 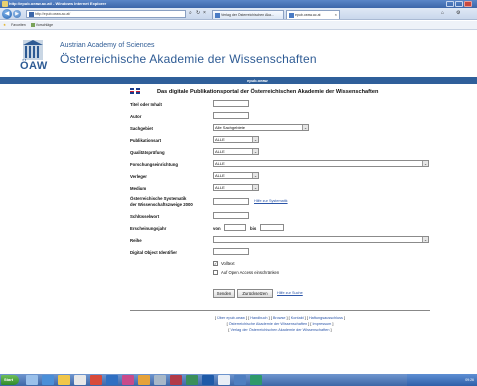 I want to click on oeaw-logo: ÖAW, so click(x=35, y=55).